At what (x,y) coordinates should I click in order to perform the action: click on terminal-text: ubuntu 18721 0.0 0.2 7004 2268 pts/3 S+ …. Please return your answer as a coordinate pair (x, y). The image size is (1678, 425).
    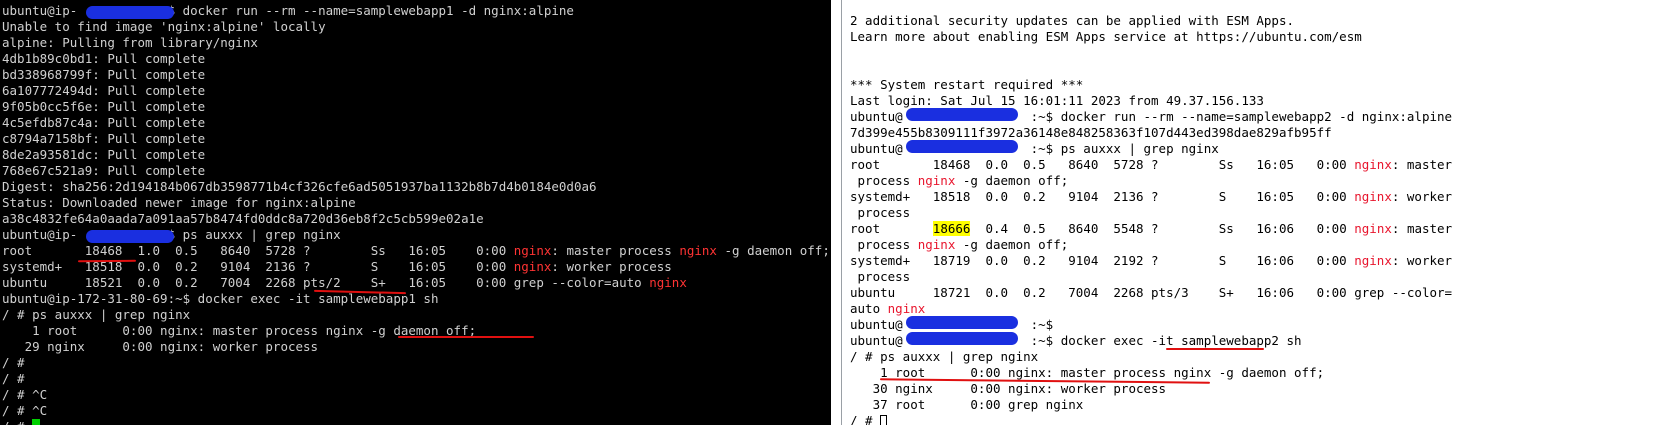
    Looking at the image, I should click on (1151, 292).